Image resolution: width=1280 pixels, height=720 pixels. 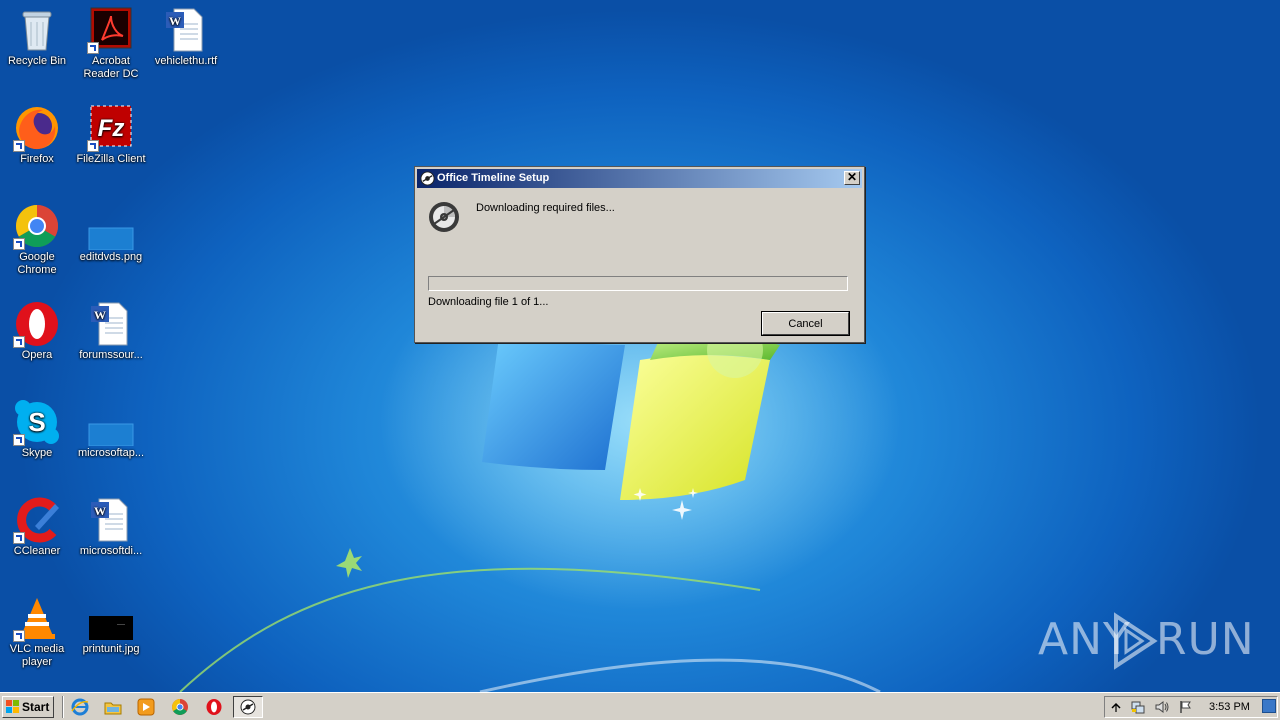 I want to click on network-icon, so click(x=1138, y=707).